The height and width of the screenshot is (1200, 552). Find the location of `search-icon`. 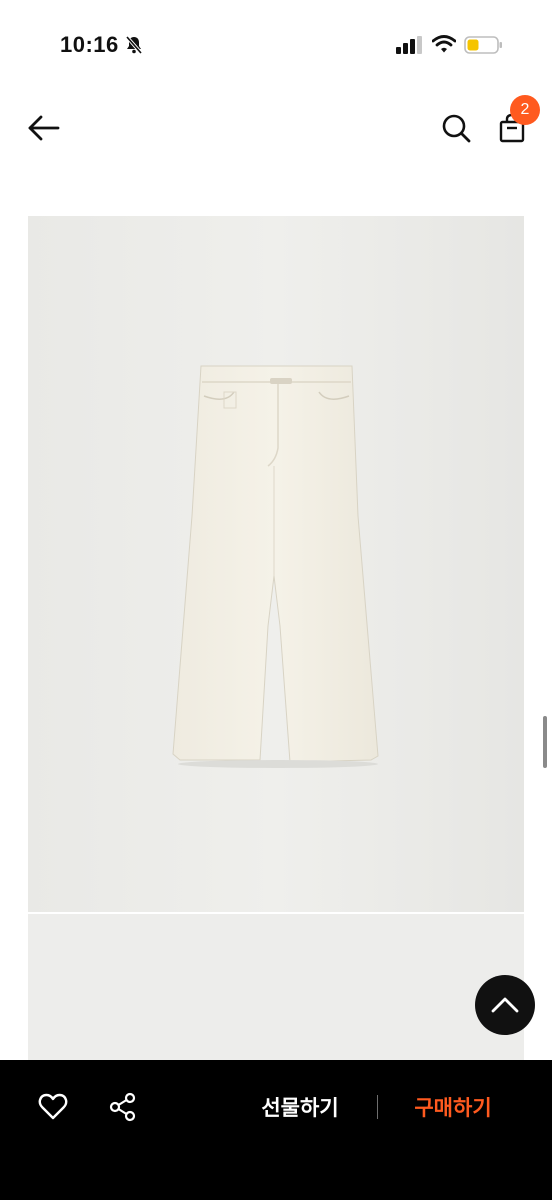

search-icon is located at coordinates (456, 128).